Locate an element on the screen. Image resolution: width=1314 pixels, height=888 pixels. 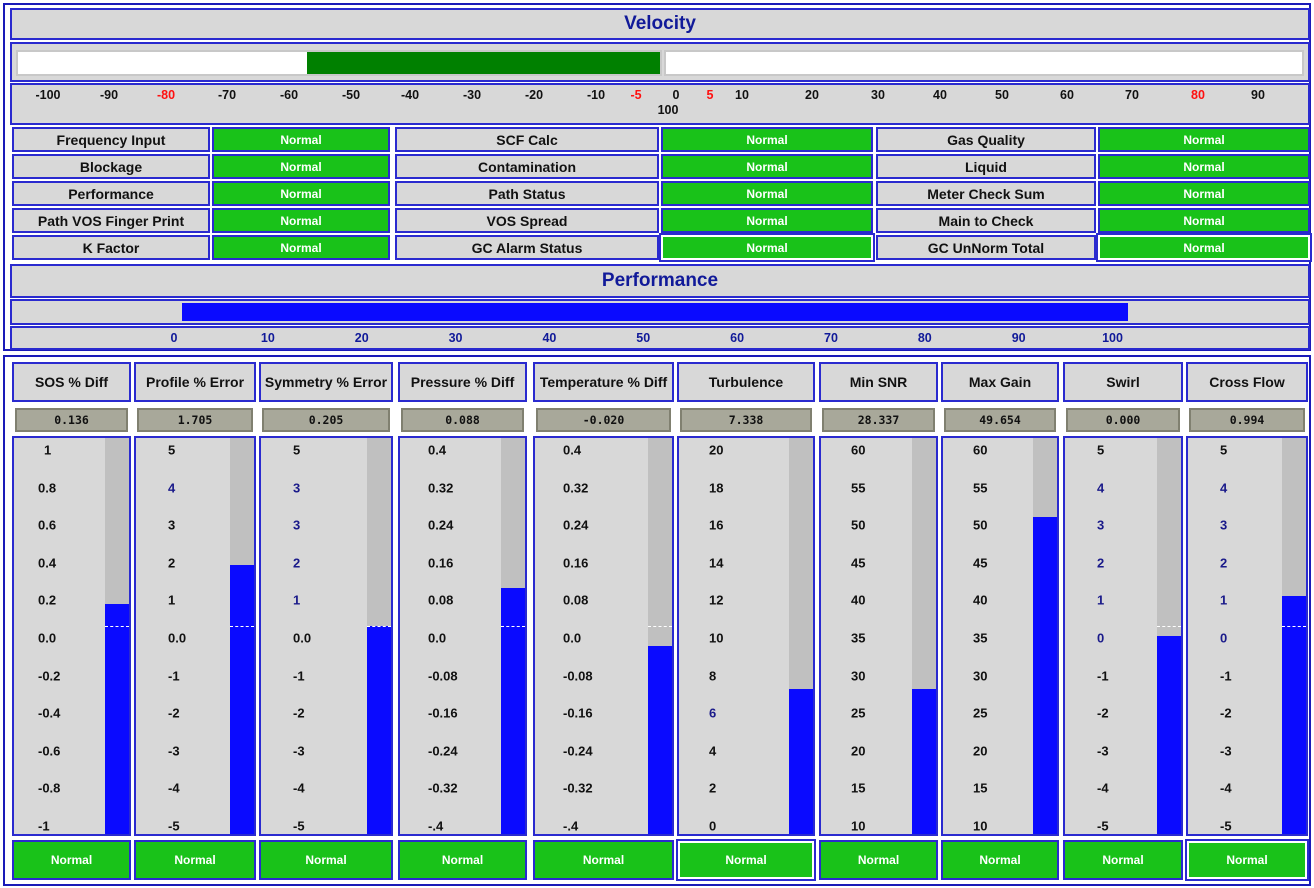
velocity-tick-label: 90 is located at coordinates (1258, 95).